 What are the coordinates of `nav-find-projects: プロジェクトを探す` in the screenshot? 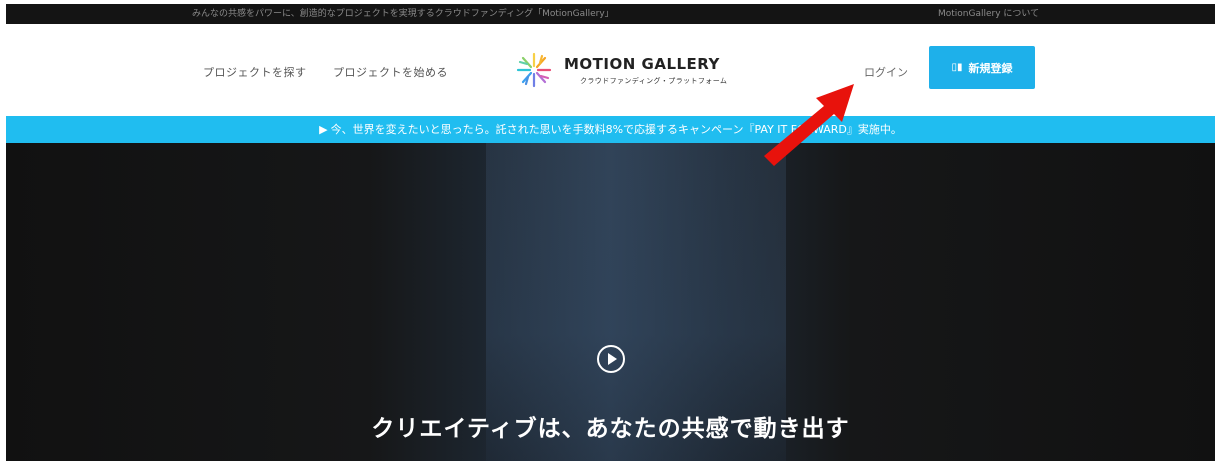 It's located at (255, 72).